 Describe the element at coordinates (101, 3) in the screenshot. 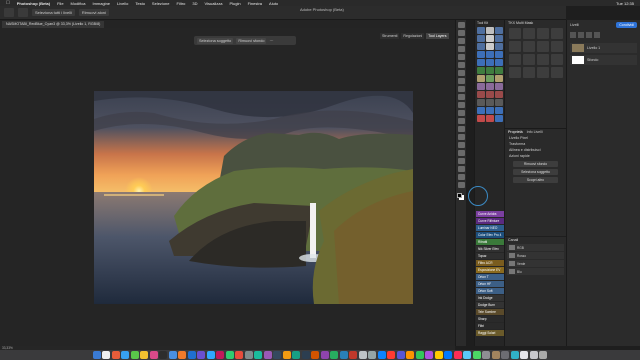

I see `menu-item-image: Immagine` at that location.